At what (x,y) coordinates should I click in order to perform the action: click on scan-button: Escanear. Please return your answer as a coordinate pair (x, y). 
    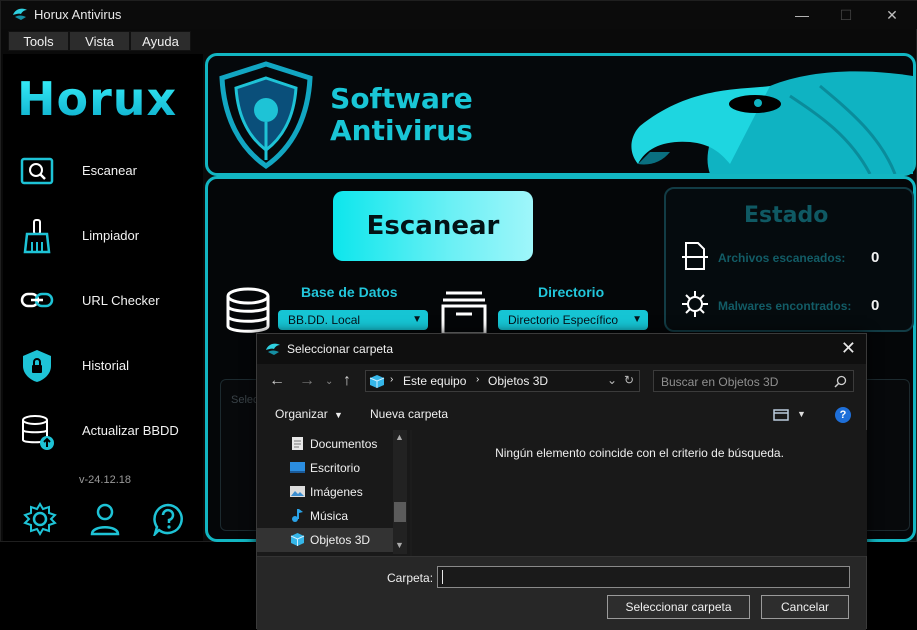
    Looking at the image, I should click on (433, 226).